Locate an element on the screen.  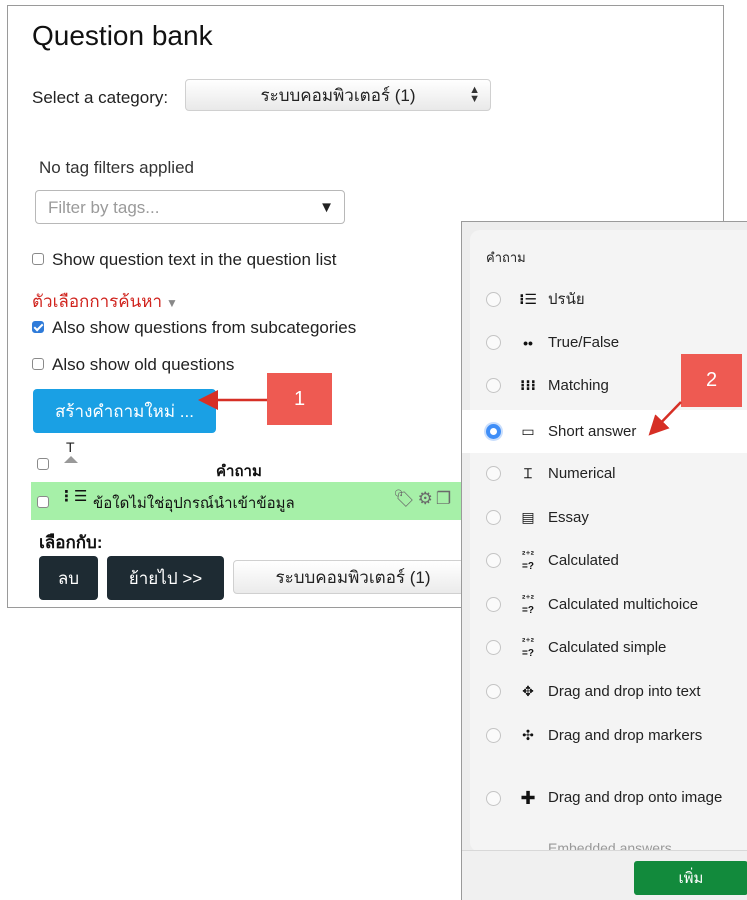
category-select-value: ระบบคอมพิวเตอร์ (1) is located at coordinates (338, 95).